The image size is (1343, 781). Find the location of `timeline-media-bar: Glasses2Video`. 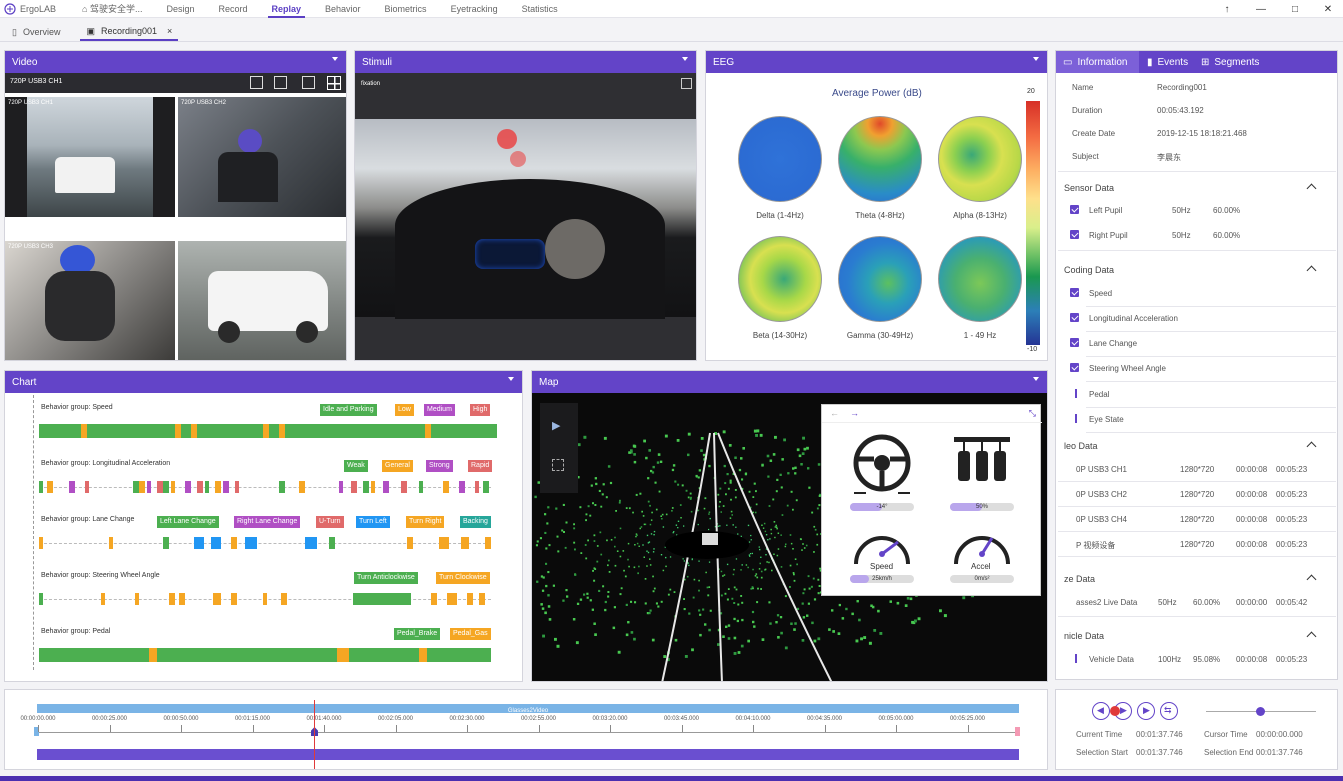

timeline-media-bar: Glasses2Video is located at coordinates (528, 709).